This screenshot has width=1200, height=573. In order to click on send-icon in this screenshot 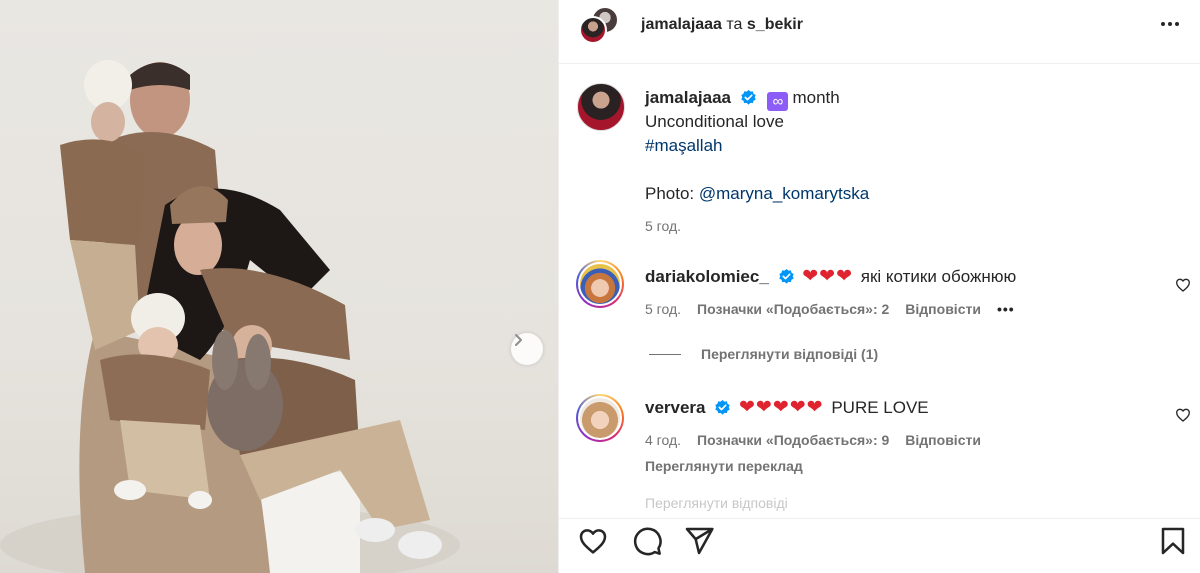, I will do `click(699, 541)`.